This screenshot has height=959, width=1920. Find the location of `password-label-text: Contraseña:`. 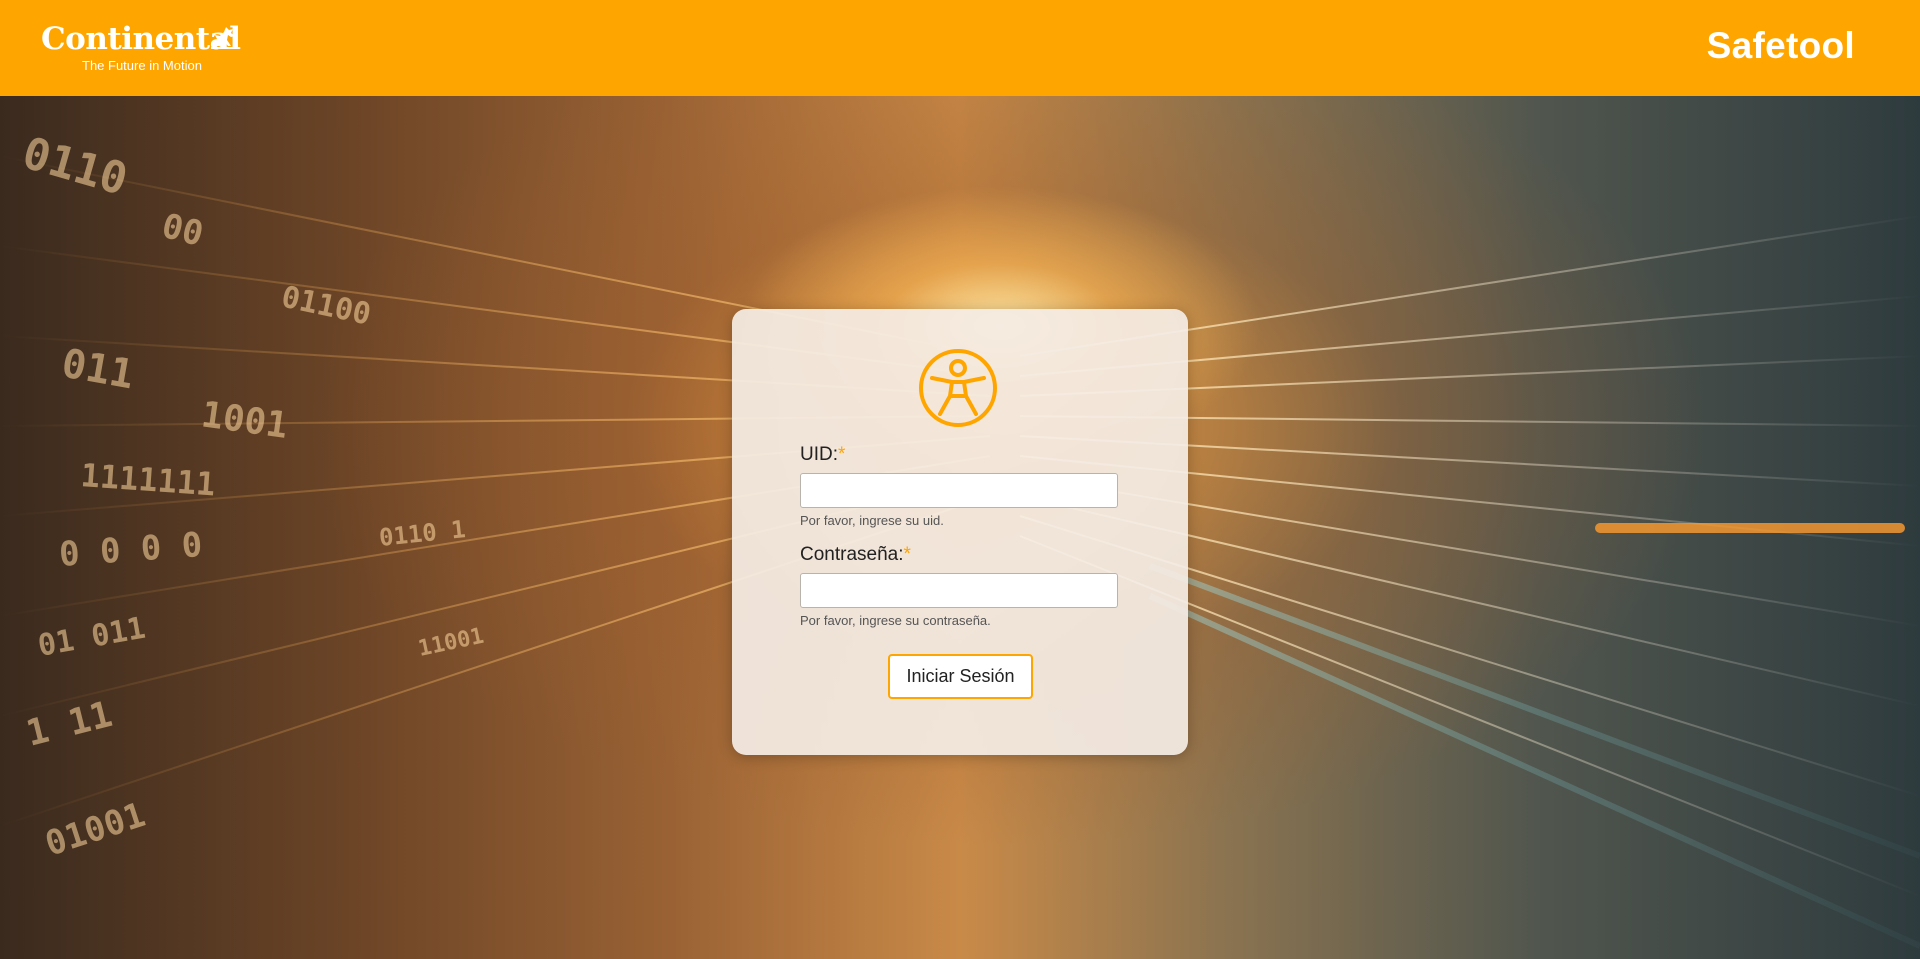

password-label-text: Contraseña: is located at coordinates (852, 554).